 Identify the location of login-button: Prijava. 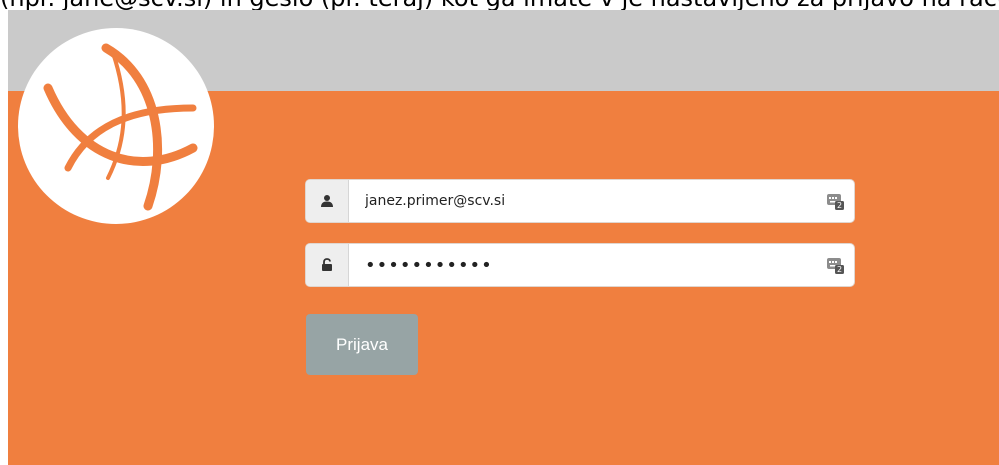
(362, 344).